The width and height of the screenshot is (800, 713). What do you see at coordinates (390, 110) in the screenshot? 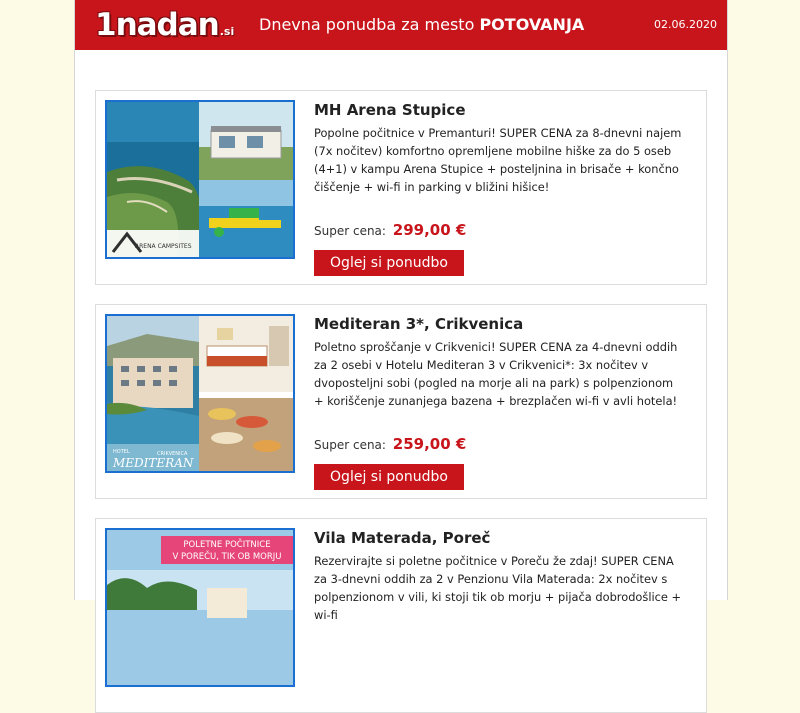
I see `offer-title: MH Arena Stupice` at bounding box center [390, 110].